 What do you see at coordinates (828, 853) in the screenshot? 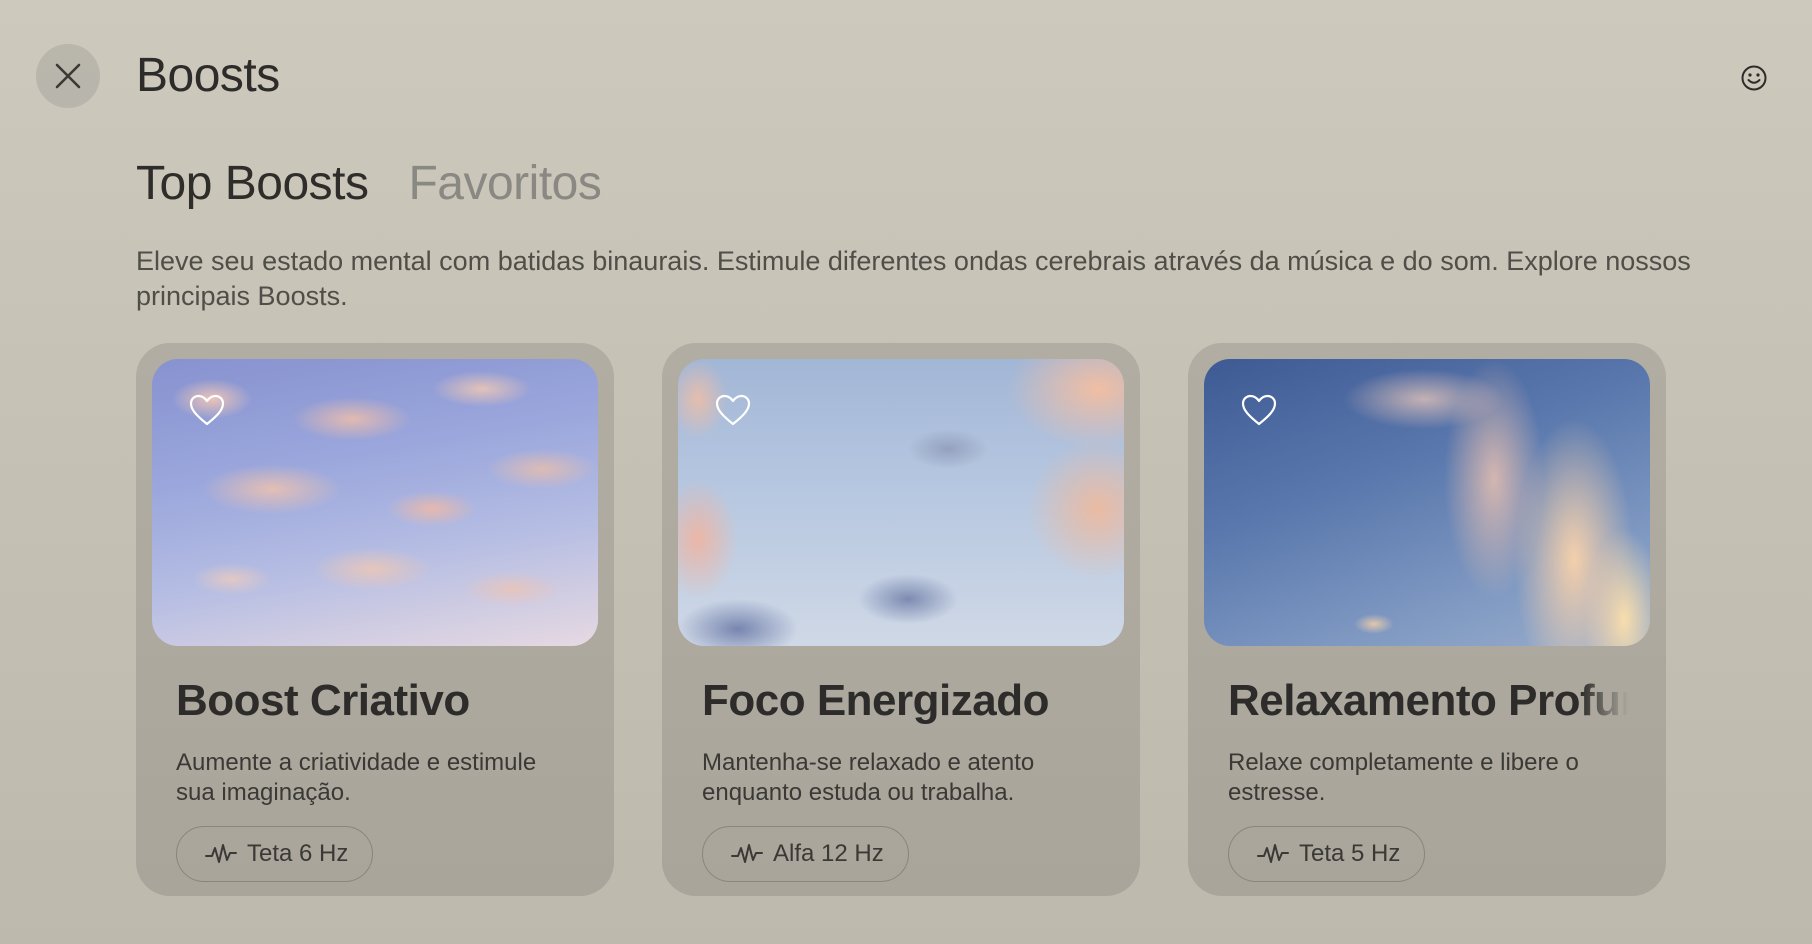
I see `frequency-label: Alfa 12 Hz` at bounding box center [828, 853].